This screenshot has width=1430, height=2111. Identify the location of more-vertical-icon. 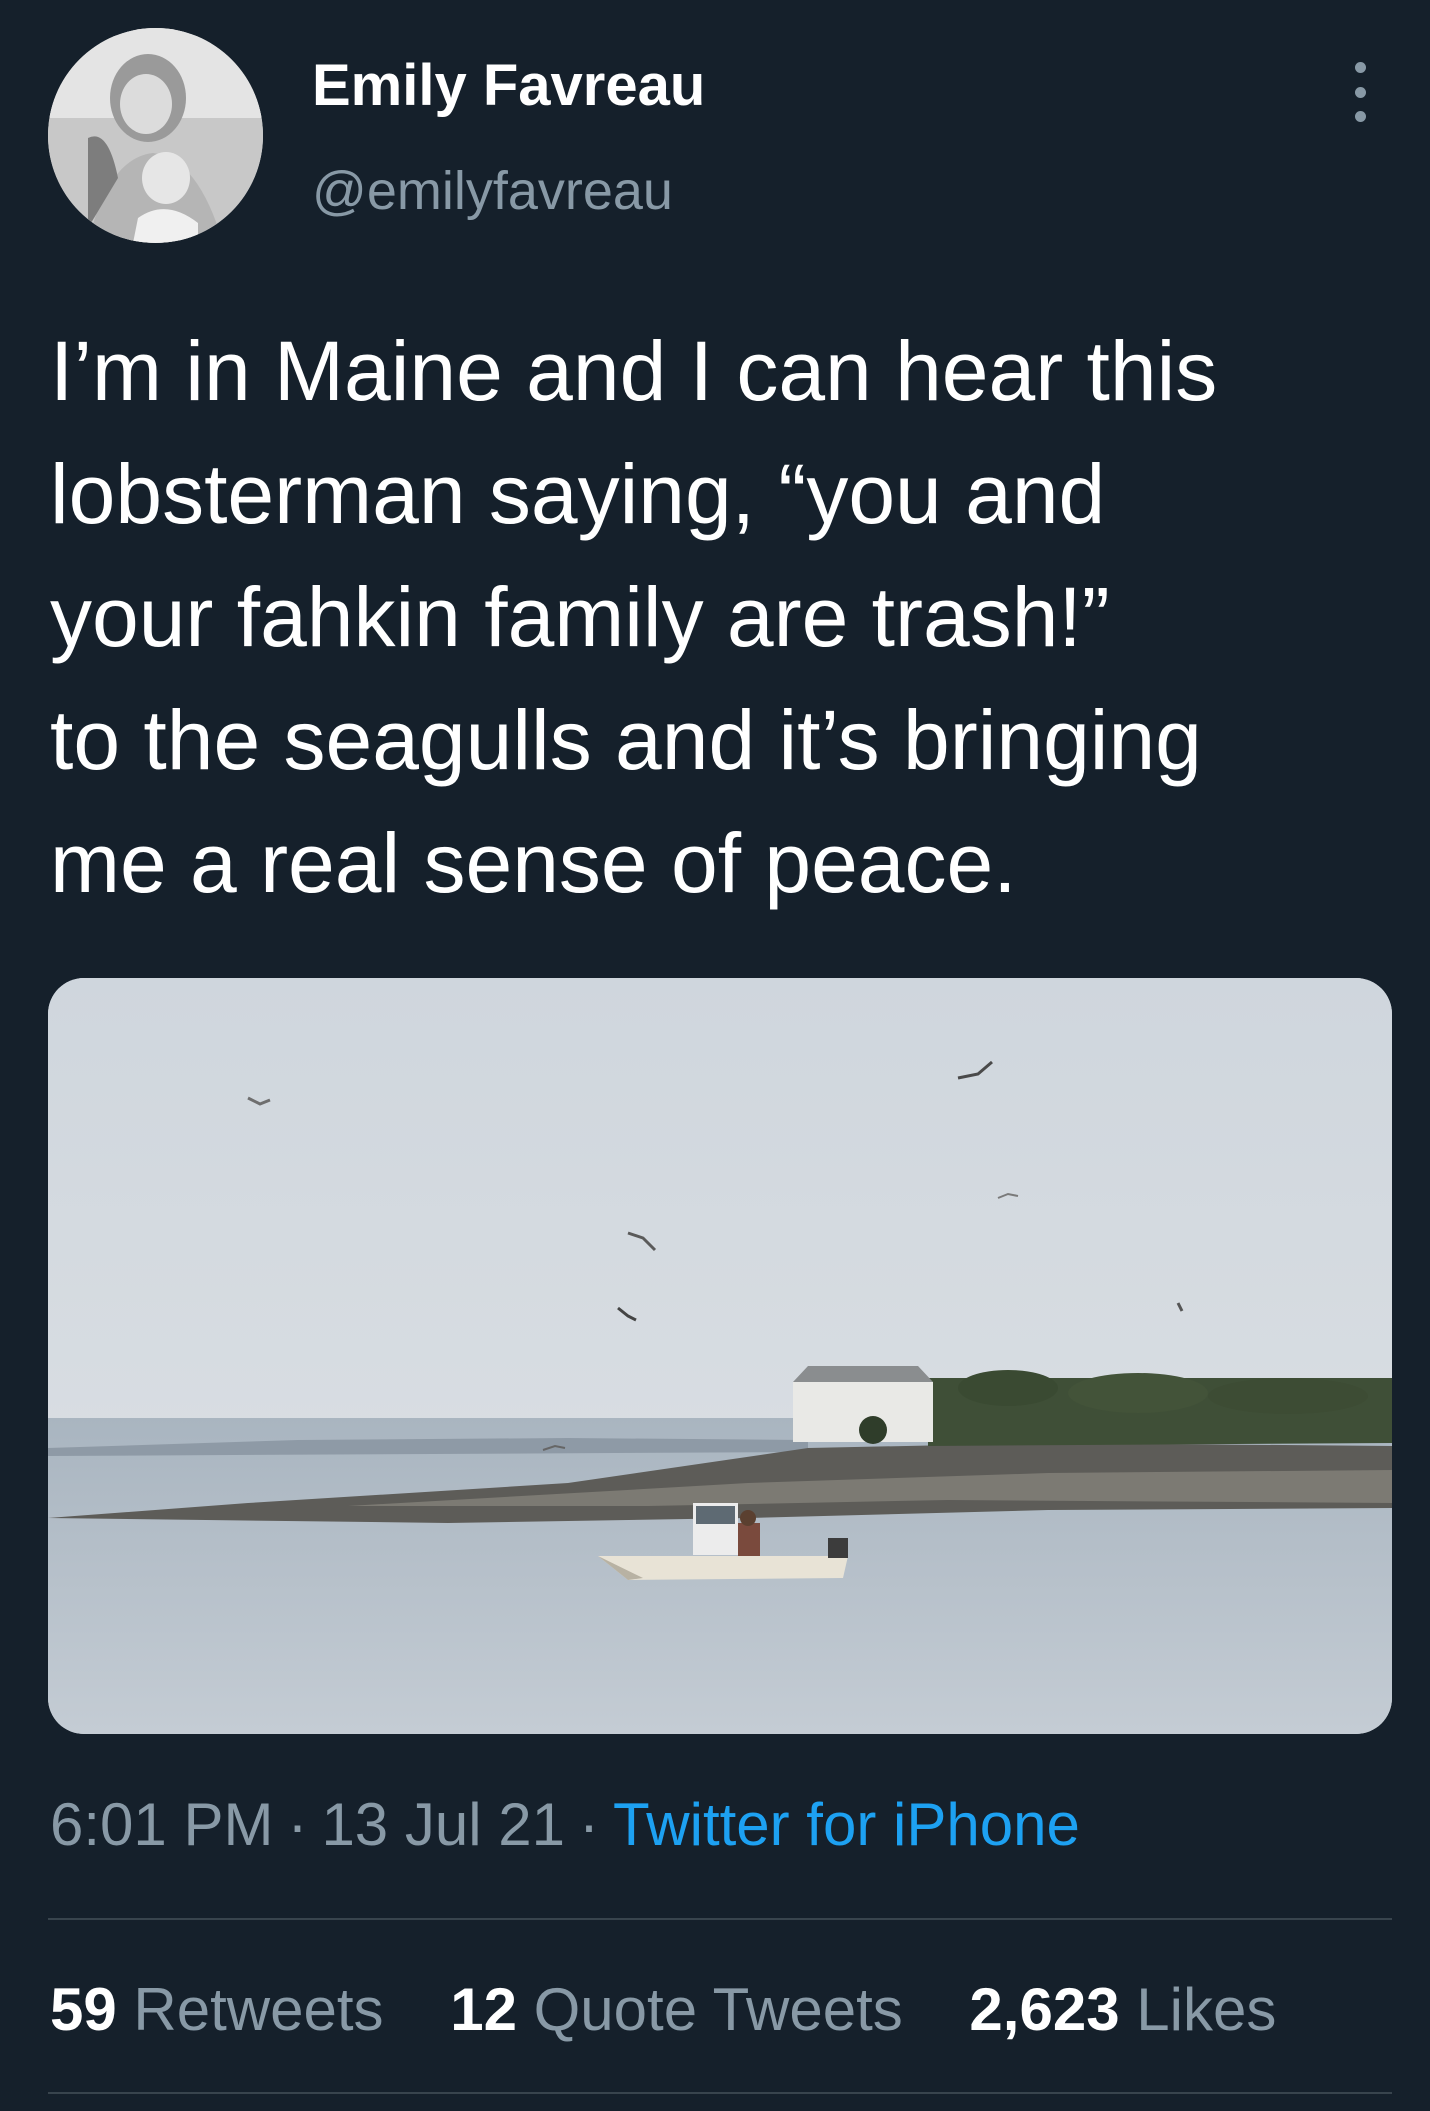
(1360, 92).